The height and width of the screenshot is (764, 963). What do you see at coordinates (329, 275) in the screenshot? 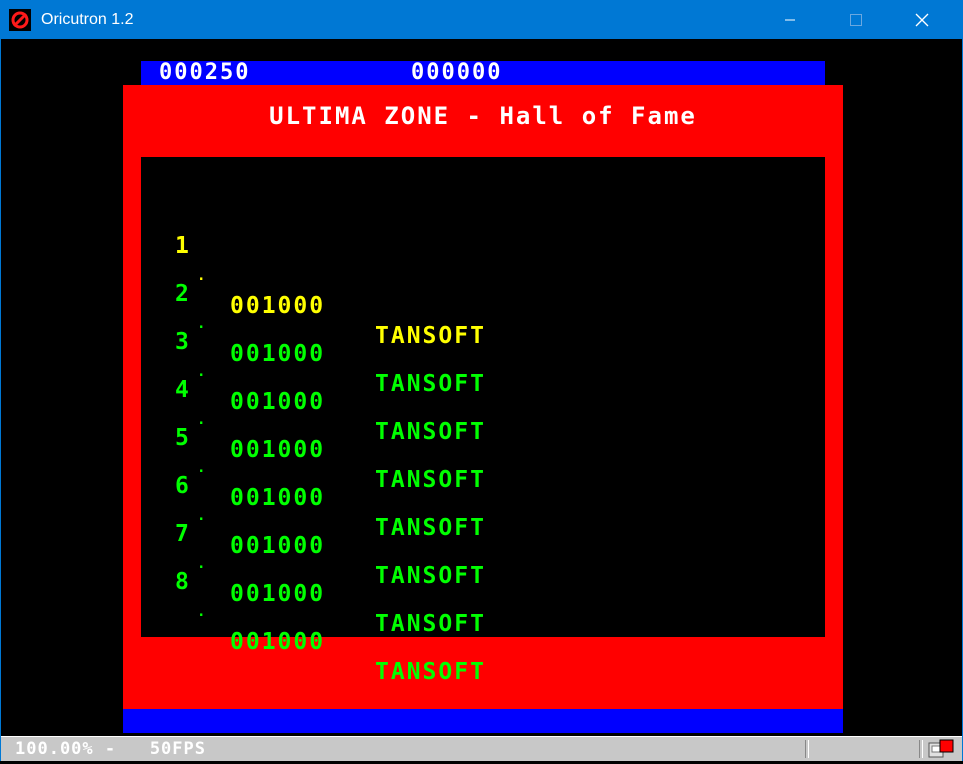
I see `list-item: 1 . 001000 TANSOFT` at bounding box center [329, 275].